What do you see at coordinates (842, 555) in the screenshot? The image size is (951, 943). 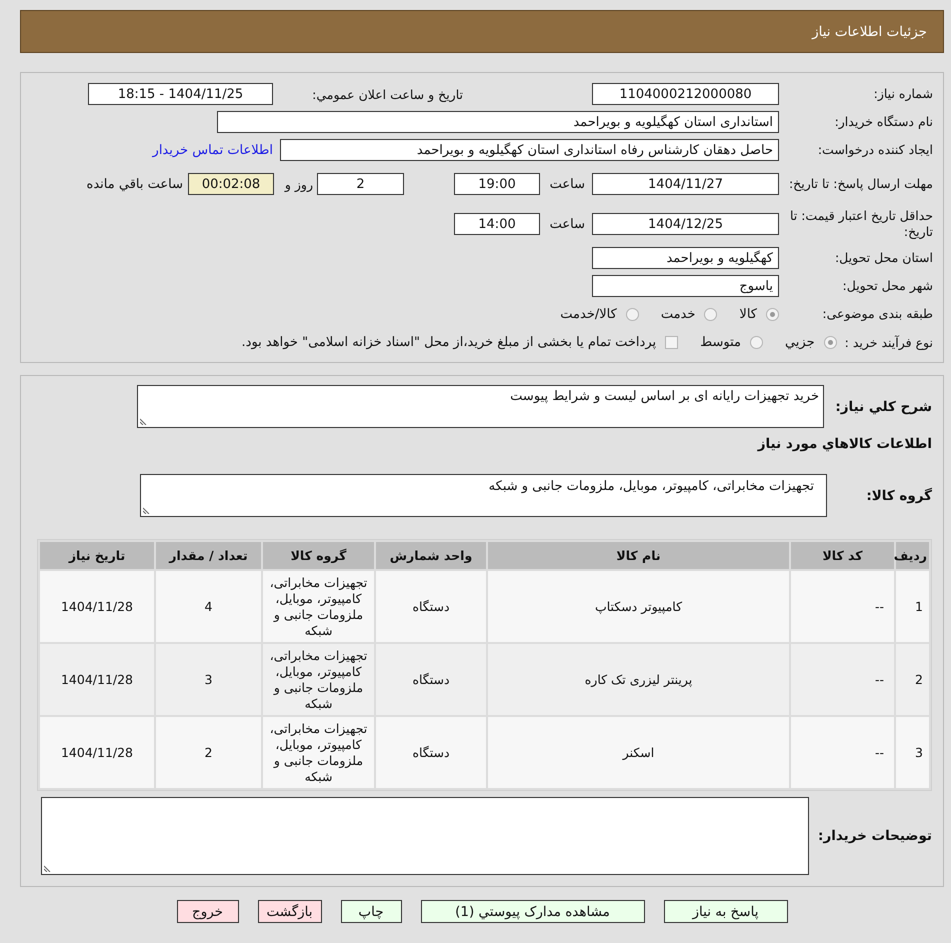 I see `column-header: کد کالا` at bounding box center [842, 555].